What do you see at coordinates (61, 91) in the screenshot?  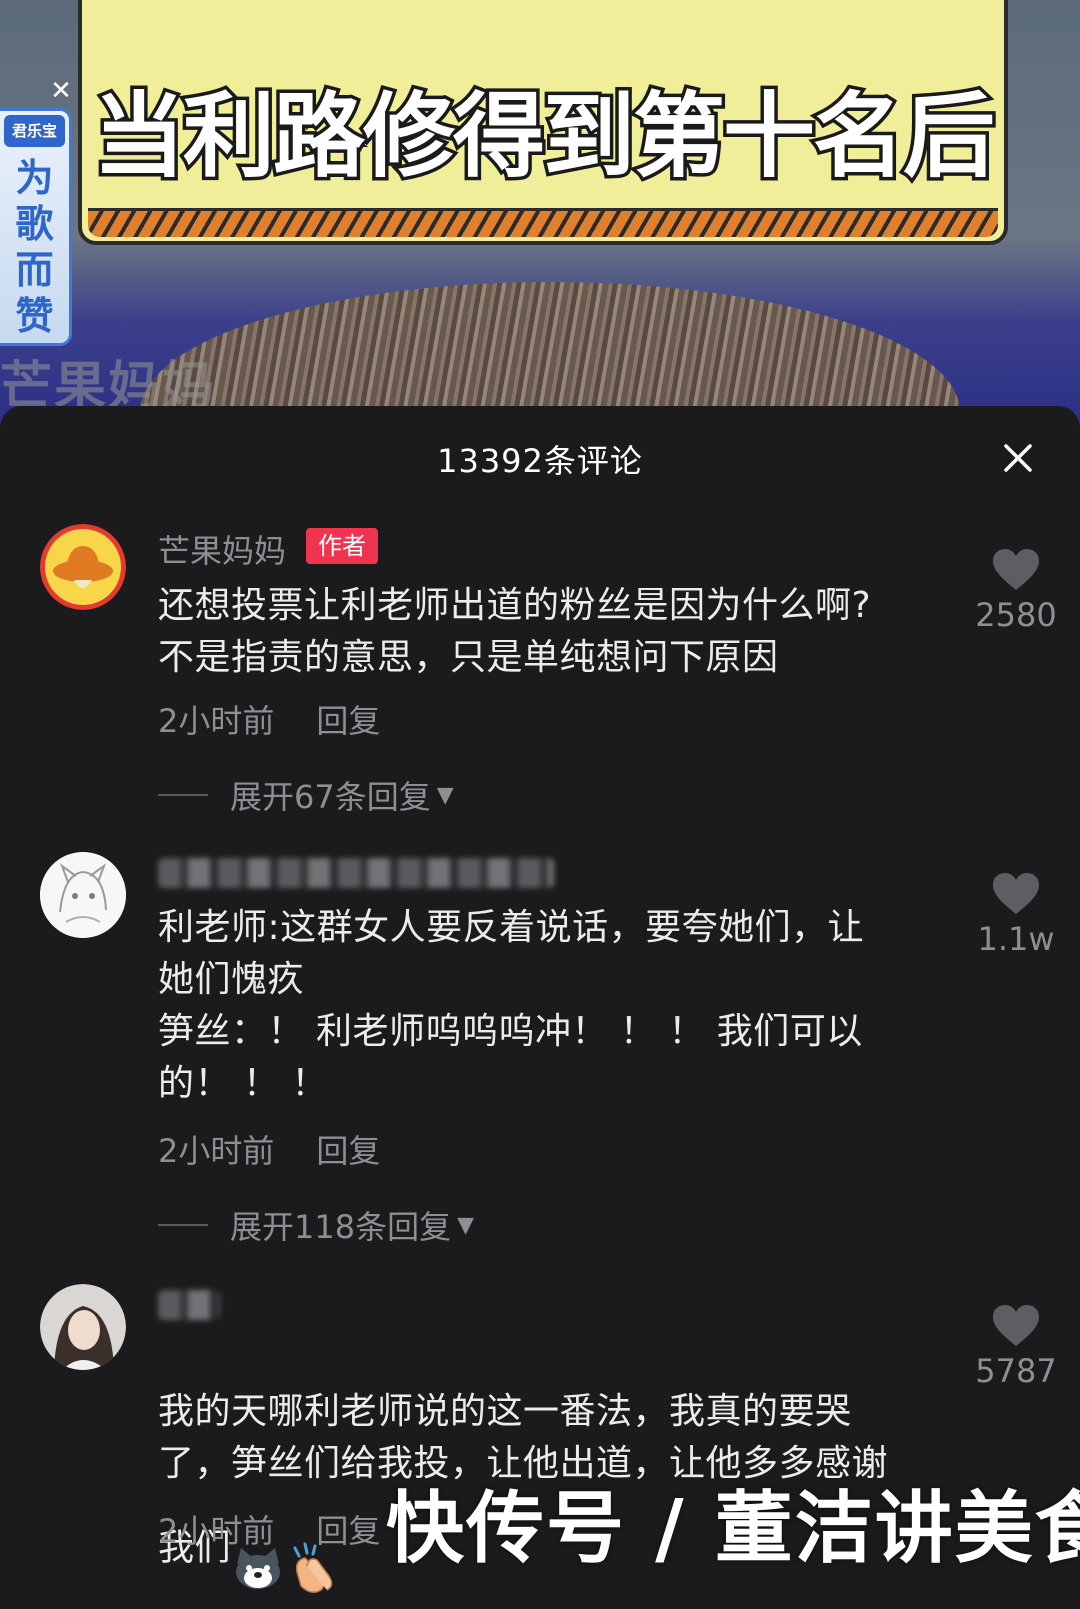 I see `ad-close-icon: ✕` at bounding box center [61, 91].